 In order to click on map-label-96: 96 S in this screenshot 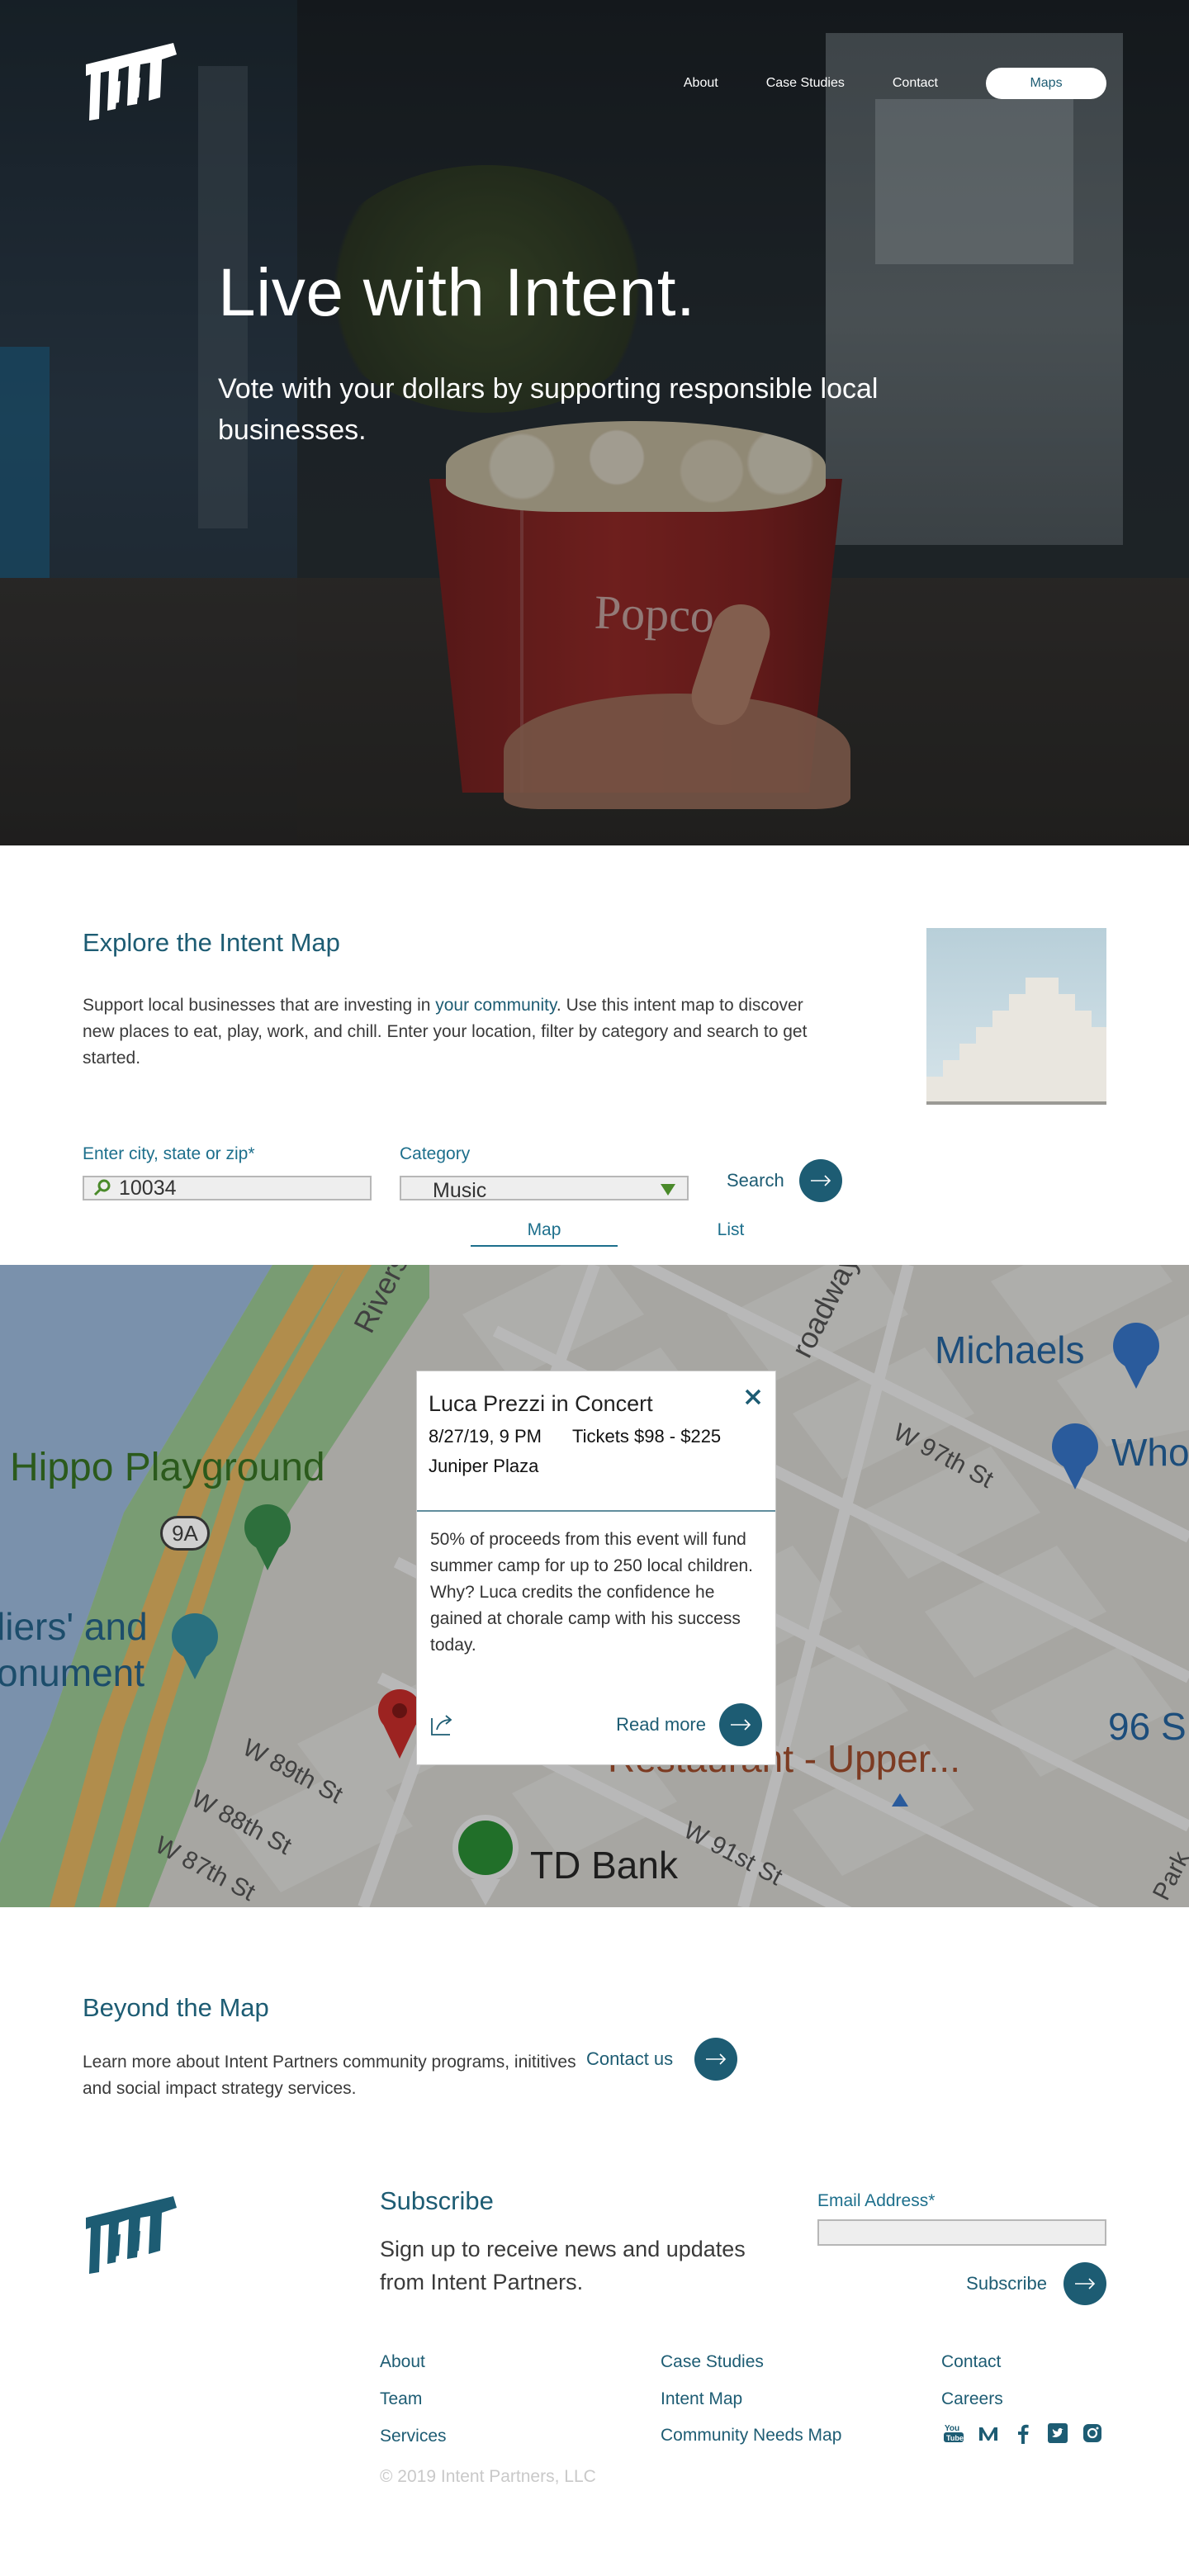, I will do `click(1147, 1726)`.